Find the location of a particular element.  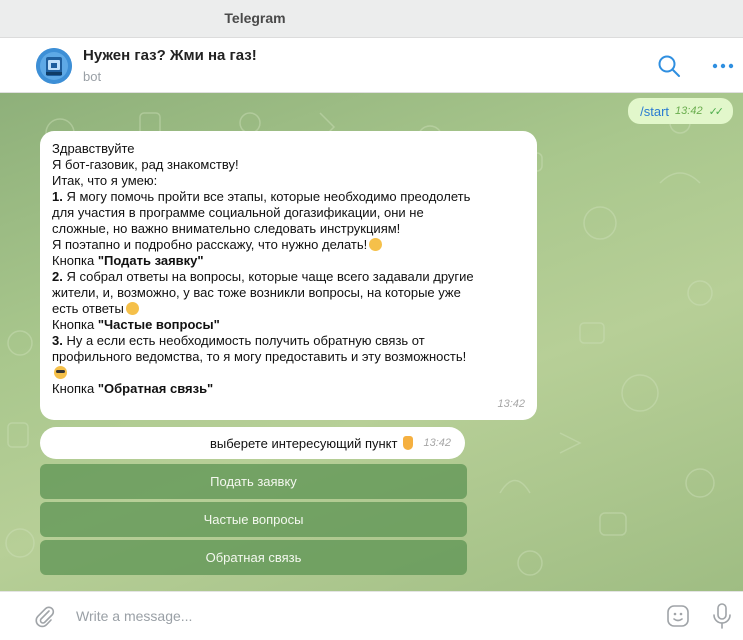

avatar is located at coordinates (54, 66).